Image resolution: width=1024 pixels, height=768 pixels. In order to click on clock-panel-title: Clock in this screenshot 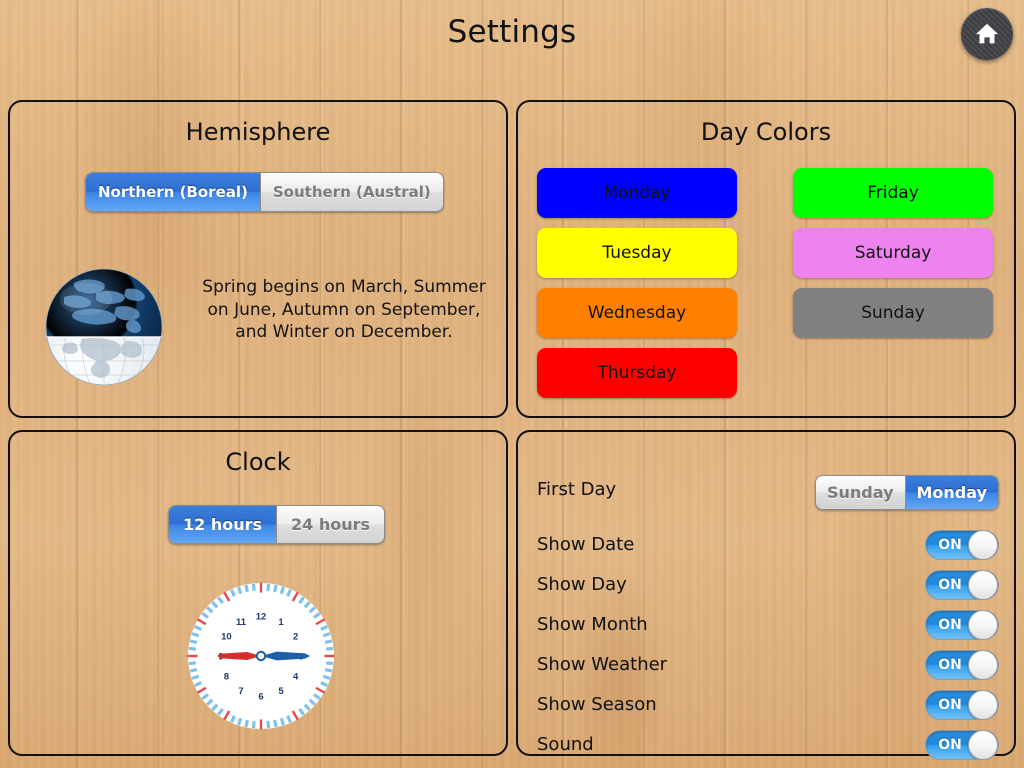, I will do `click(258, 462)`.